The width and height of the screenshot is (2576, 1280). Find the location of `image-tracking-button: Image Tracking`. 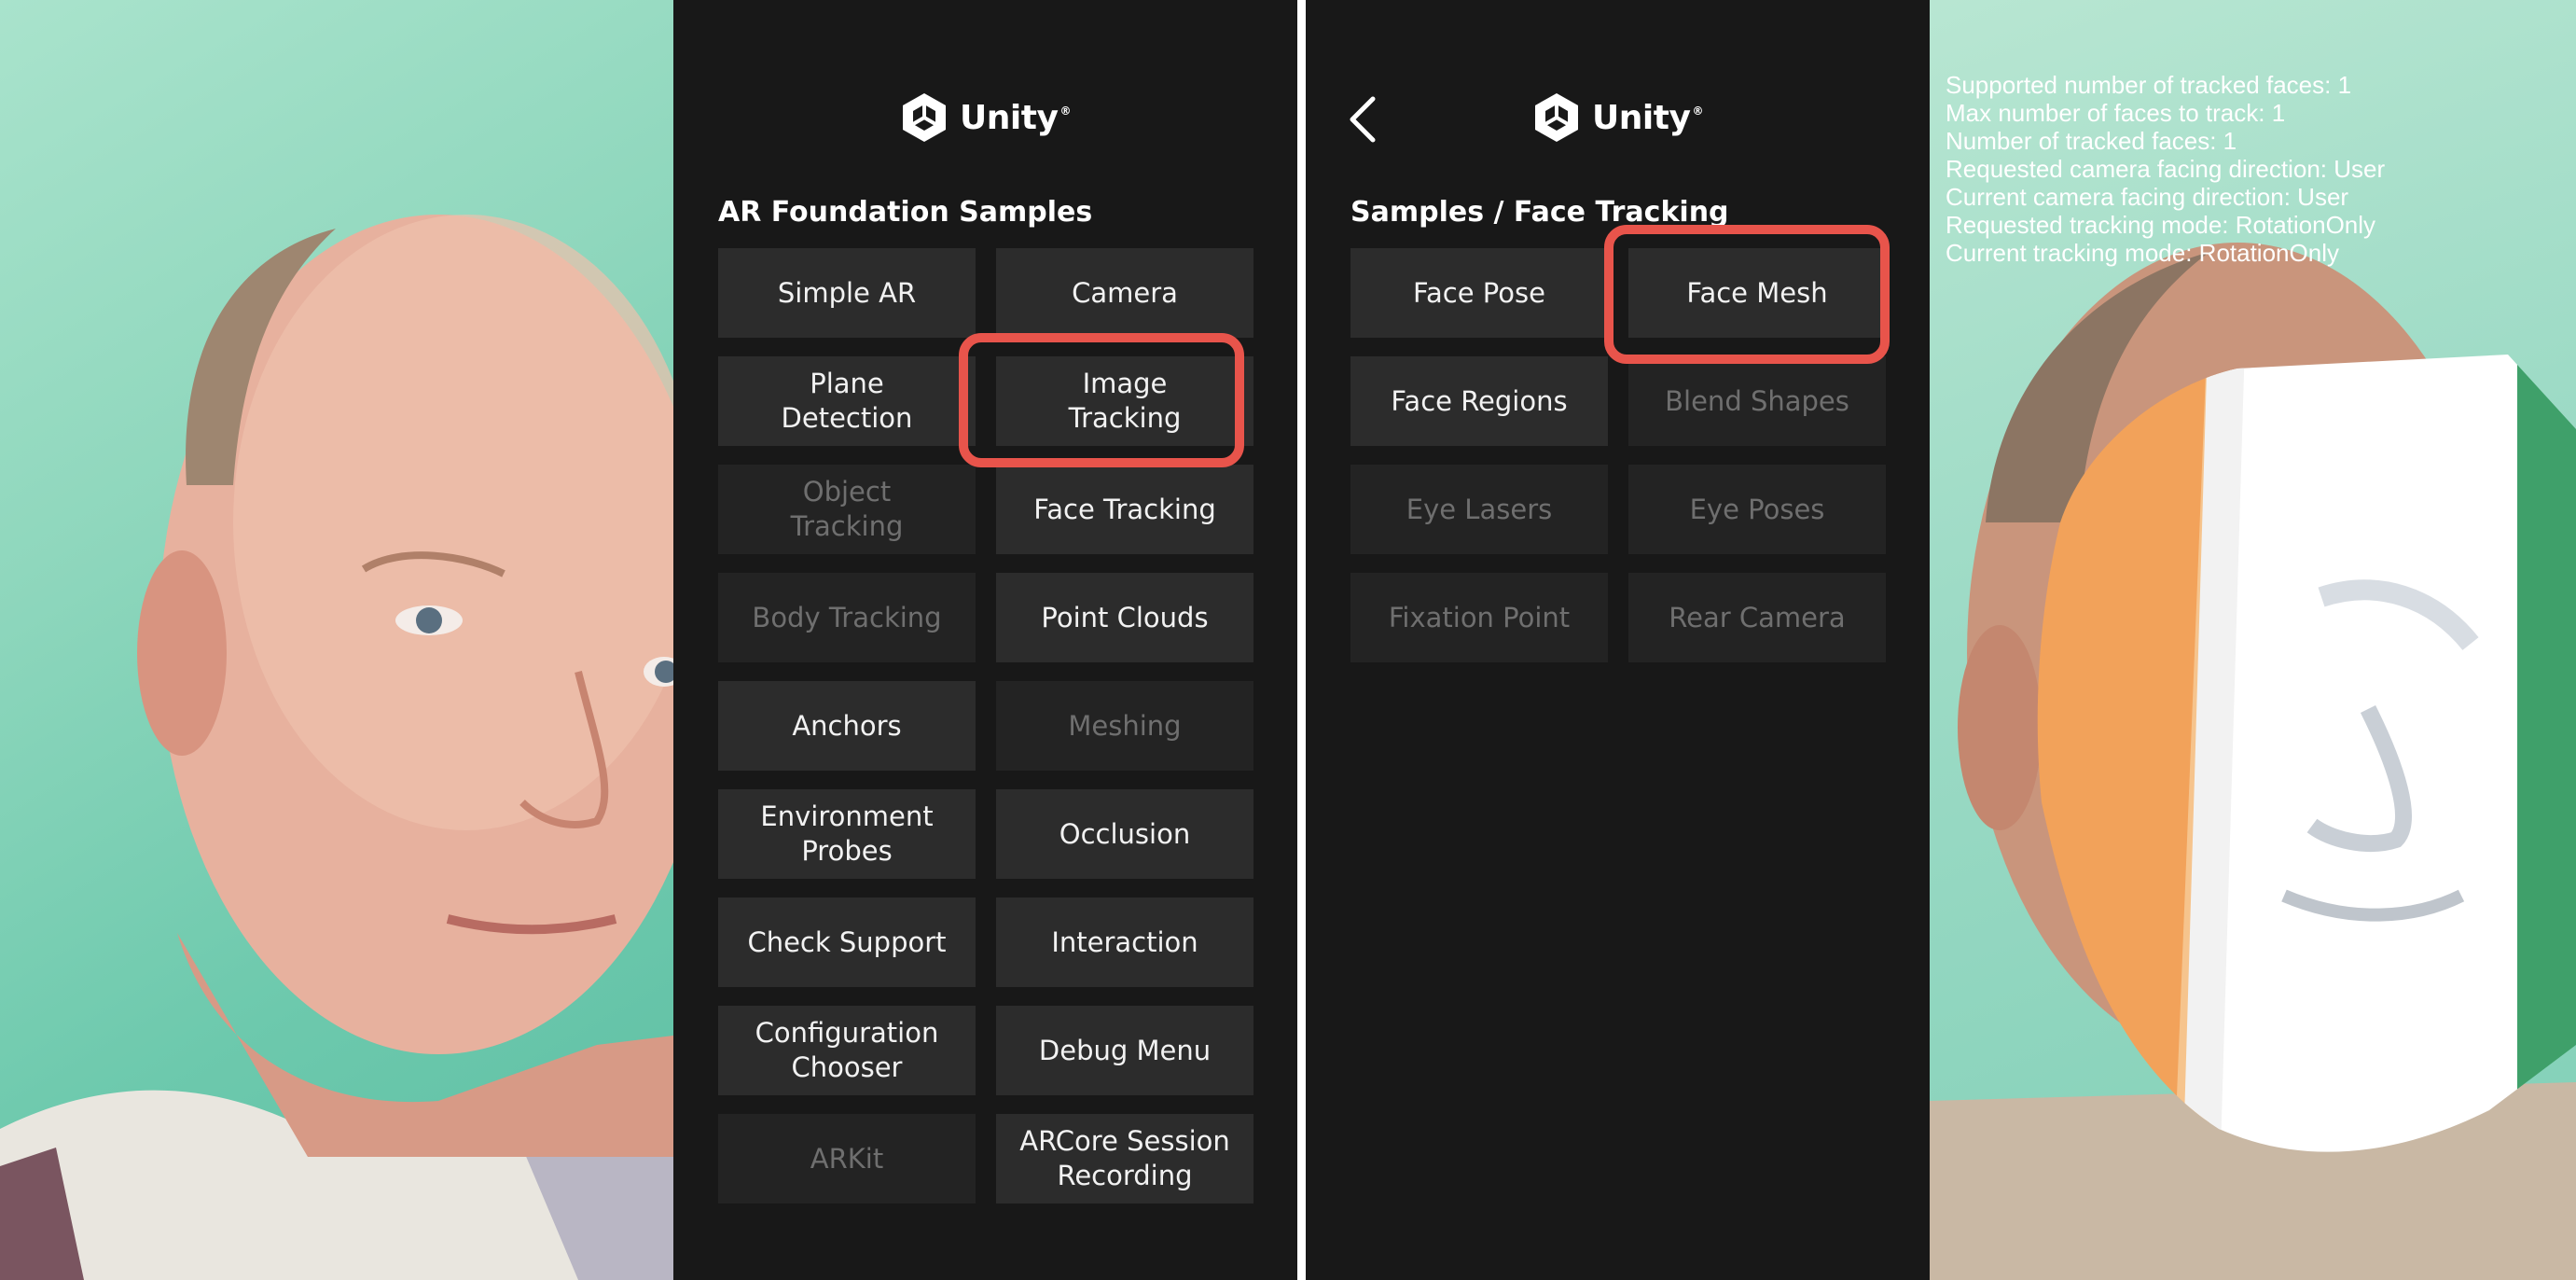

image-tracking-button: Image Tracking is located at coordinates (1124, 401).